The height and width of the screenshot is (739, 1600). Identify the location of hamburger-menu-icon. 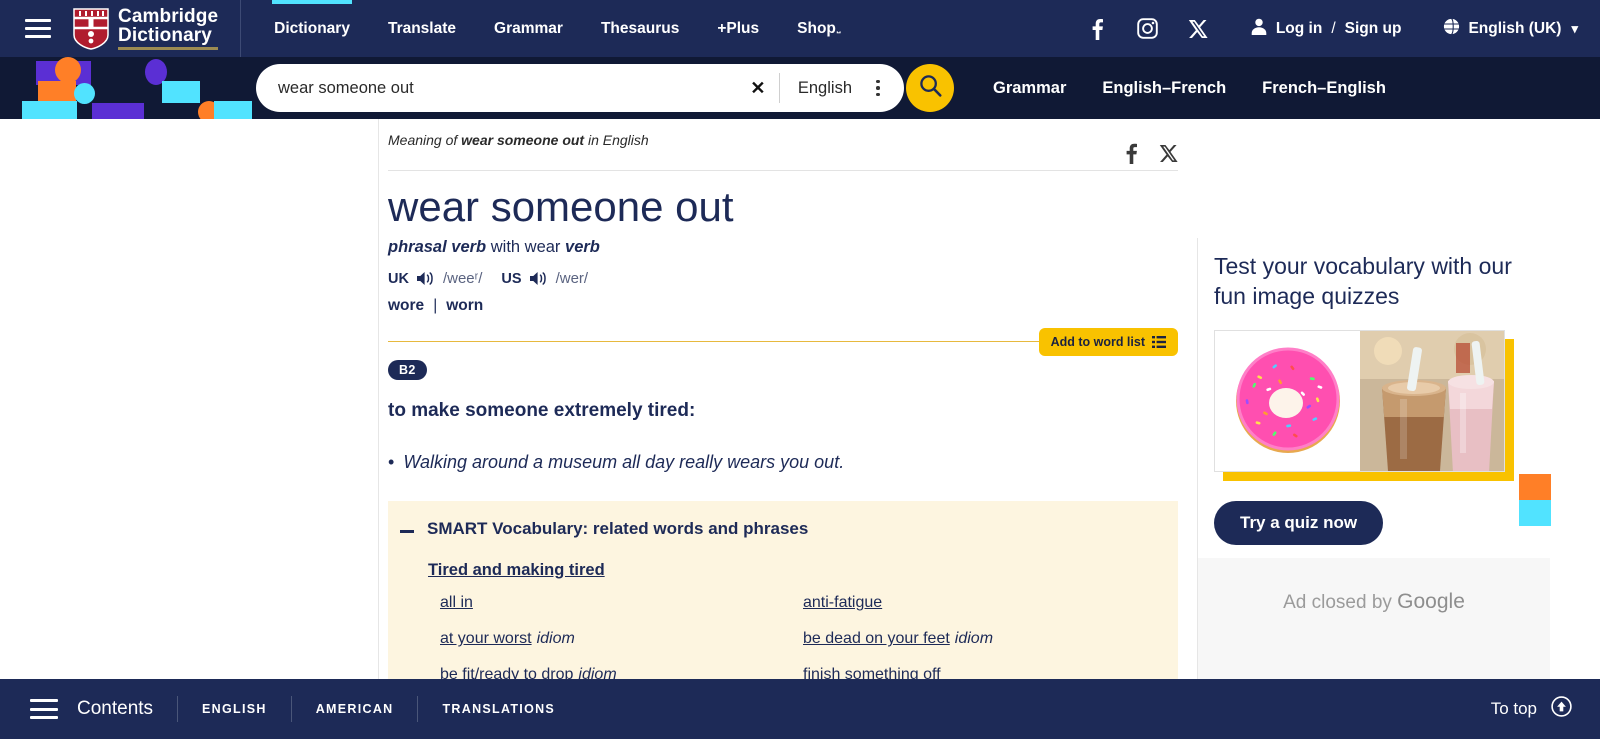
(38, 28).